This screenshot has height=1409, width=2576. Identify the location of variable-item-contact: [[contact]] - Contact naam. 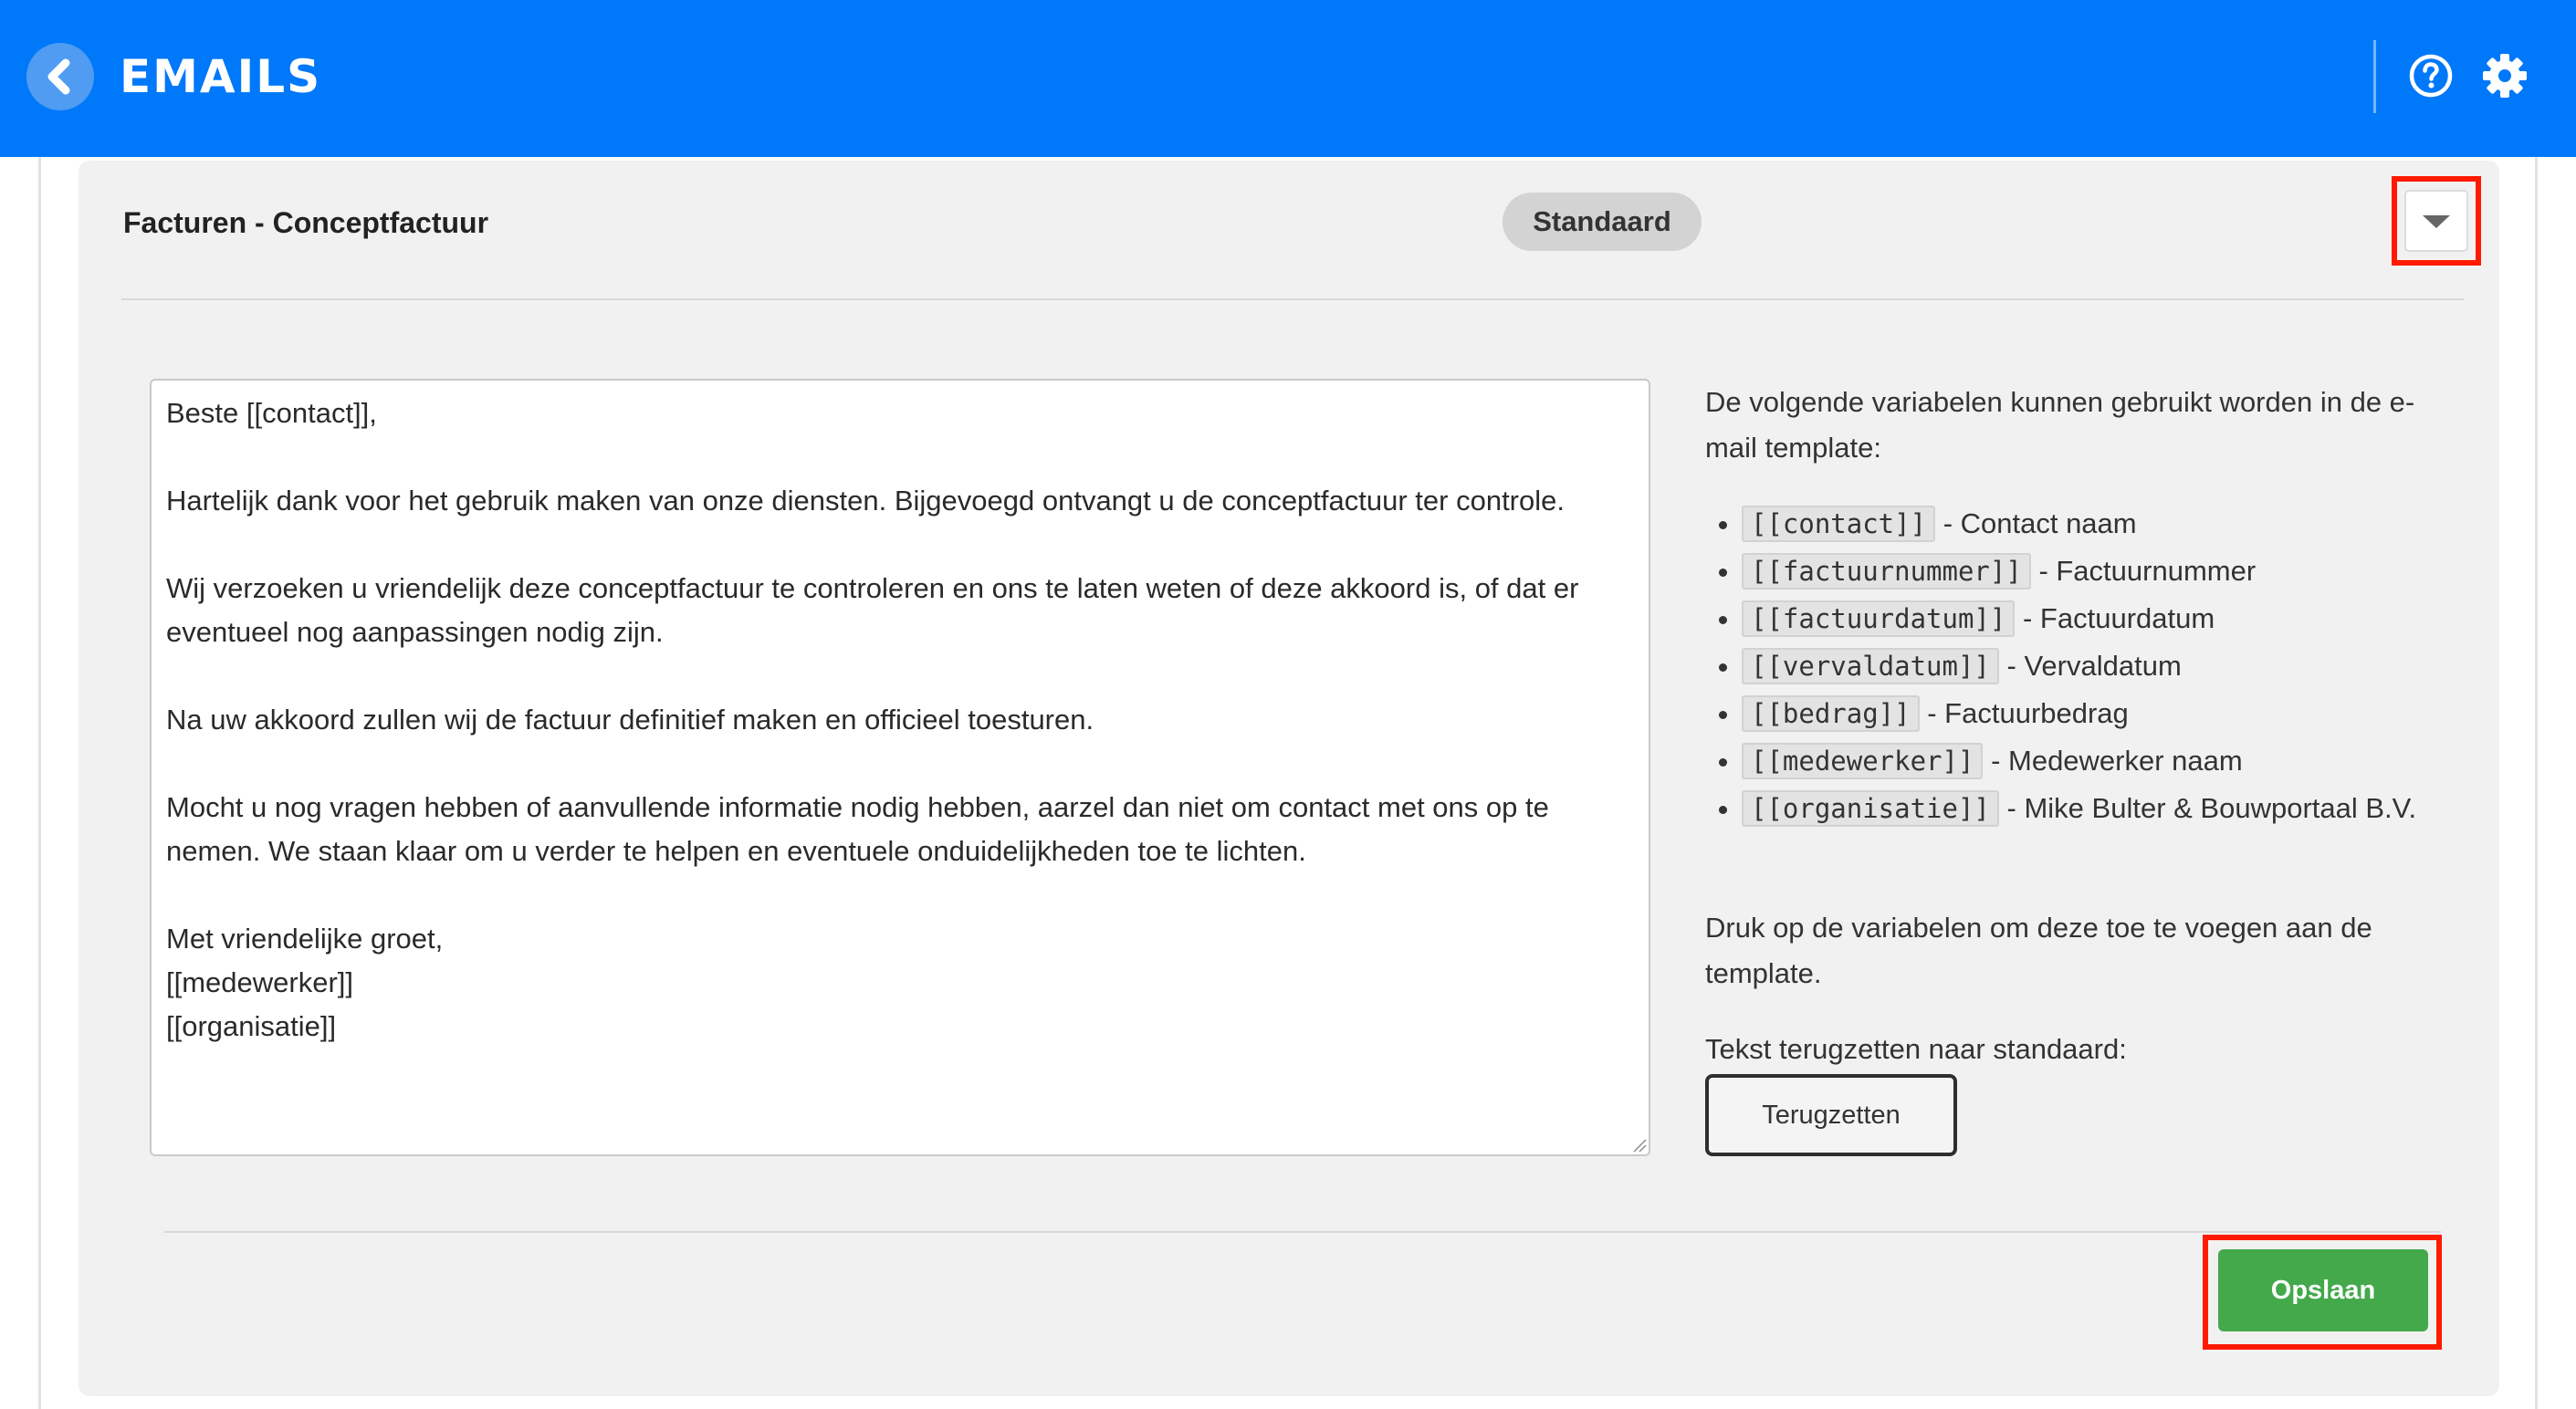
(2098, 524).